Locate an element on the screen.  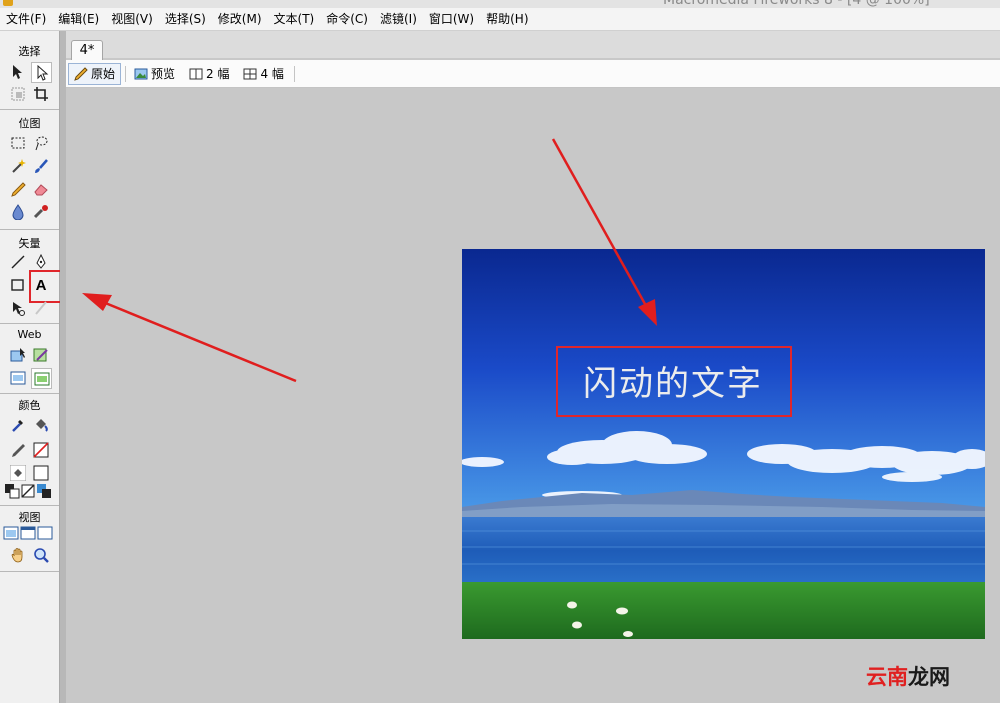
app-icon is located at coordinates (8, 3).